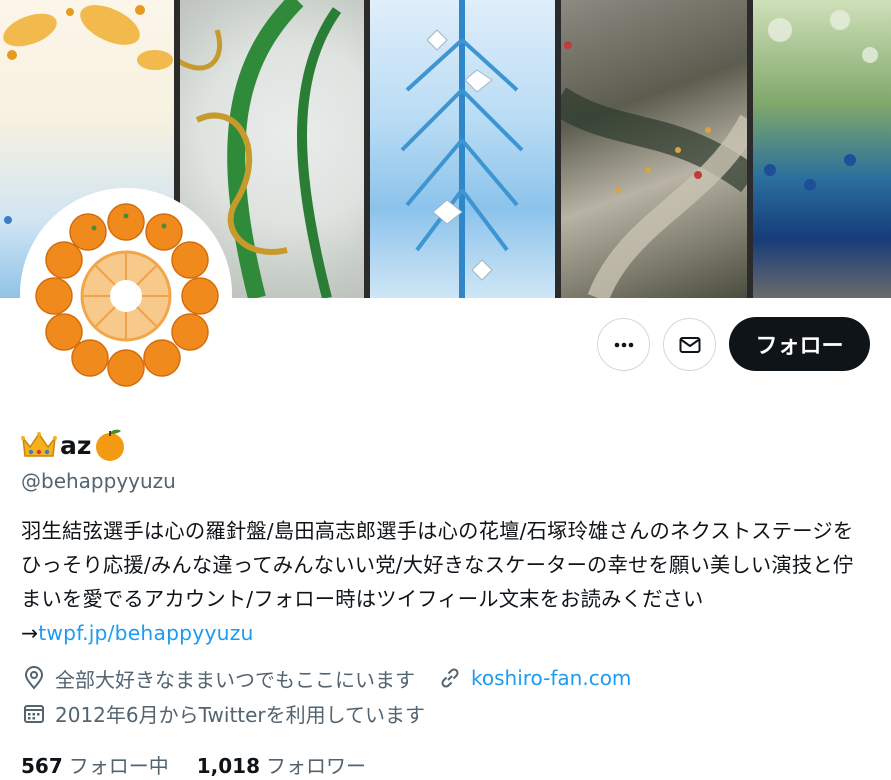  Describe the element at coordinates (39, 444) in the screenshot. I see `crown-emoji-icon` at that location.